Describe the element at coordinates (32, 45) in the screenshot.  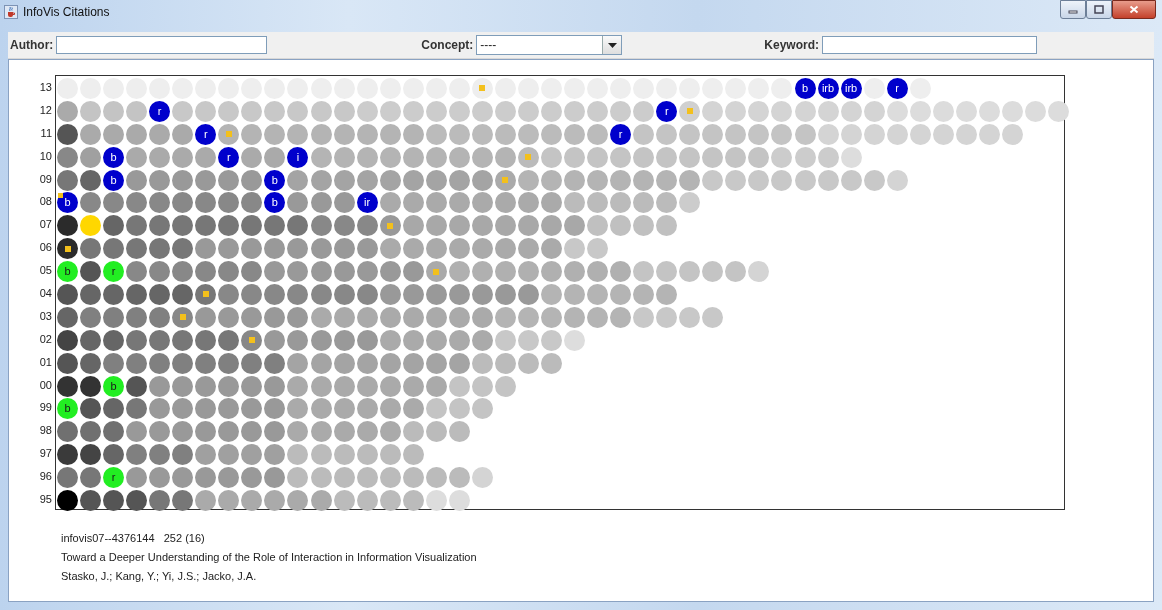
I see `author-label: Author:` at that location.